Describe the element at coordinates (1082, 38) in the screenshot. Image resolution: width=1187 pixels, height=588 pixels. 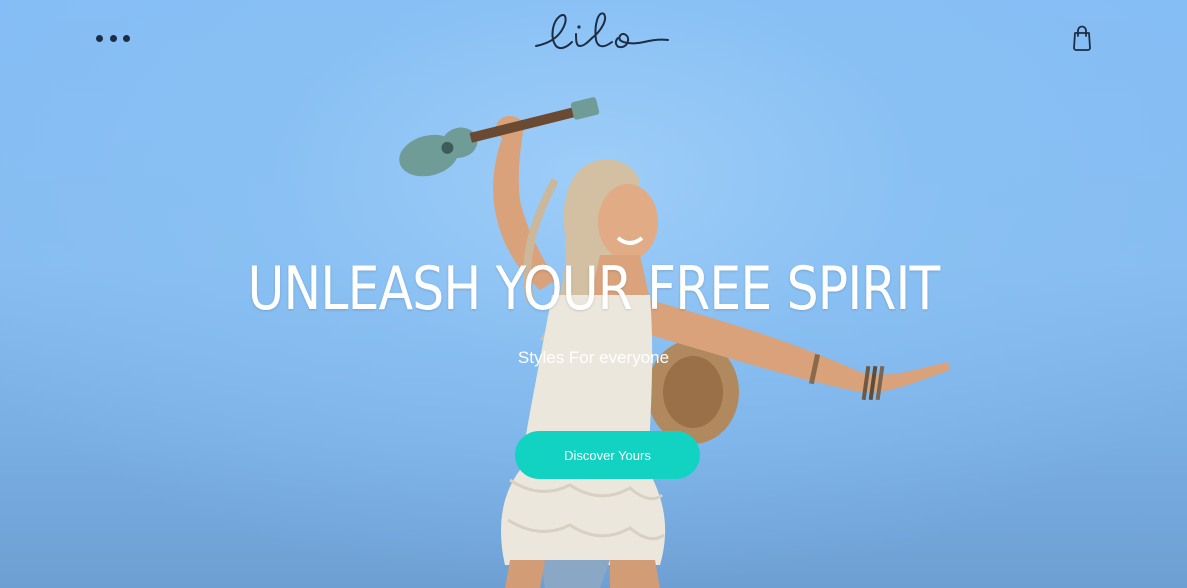
I see `shopping-bag-icon` at that location.